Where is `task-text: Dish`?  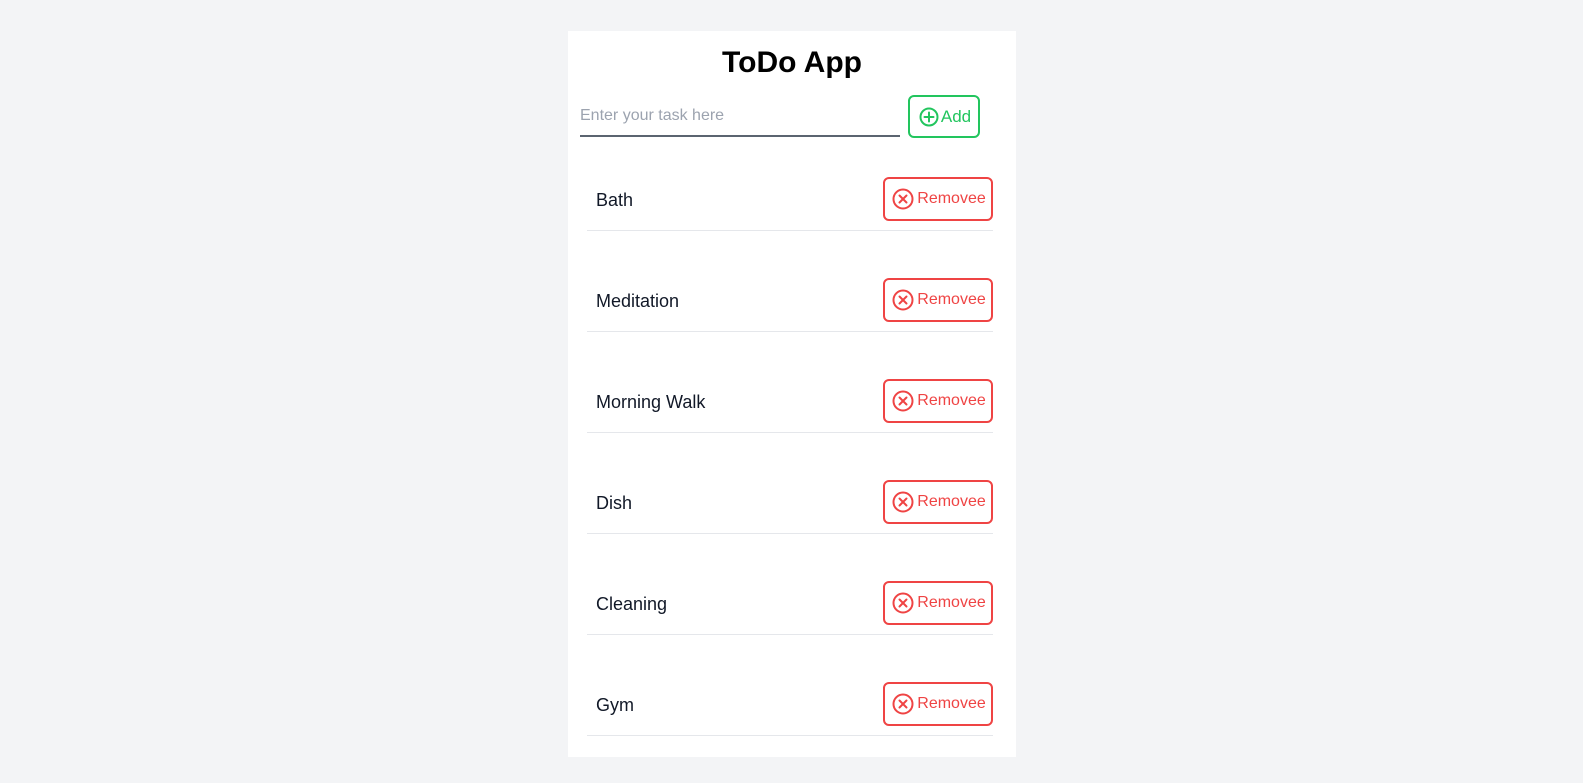 task-text: Dish is located at coordinates (614, 503).